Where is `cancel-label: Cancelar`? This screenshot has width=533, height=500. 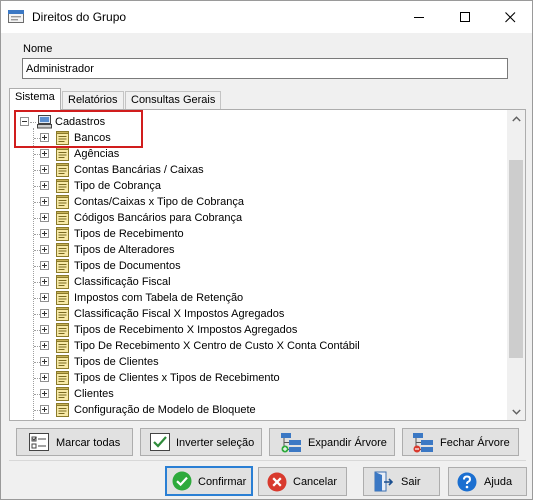
cancel-label: Cancelar is located at coordinates (315, 482).